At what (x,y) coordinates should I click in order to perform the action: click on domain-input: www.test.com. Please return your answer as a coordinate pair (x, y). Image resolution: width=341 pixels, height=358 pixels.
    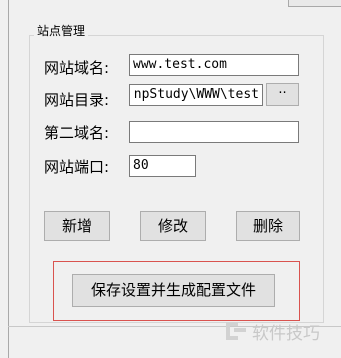
    Looking at the image, I should click on (214, 65).